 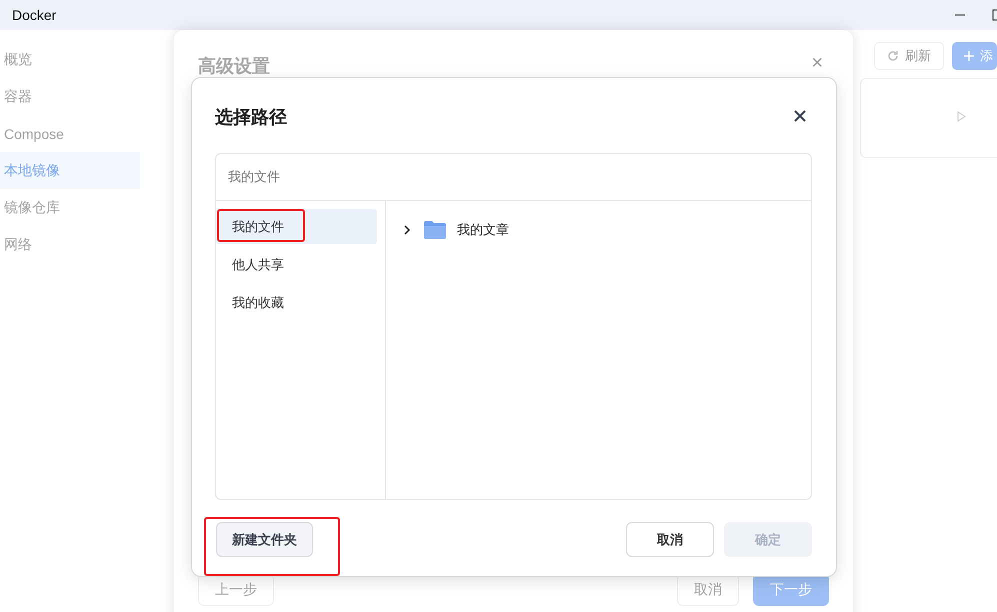 What do you see at coordinates (296, 264) in the screenshot?
I see `location-item: 他人共享` at bounding box center [296, 264].